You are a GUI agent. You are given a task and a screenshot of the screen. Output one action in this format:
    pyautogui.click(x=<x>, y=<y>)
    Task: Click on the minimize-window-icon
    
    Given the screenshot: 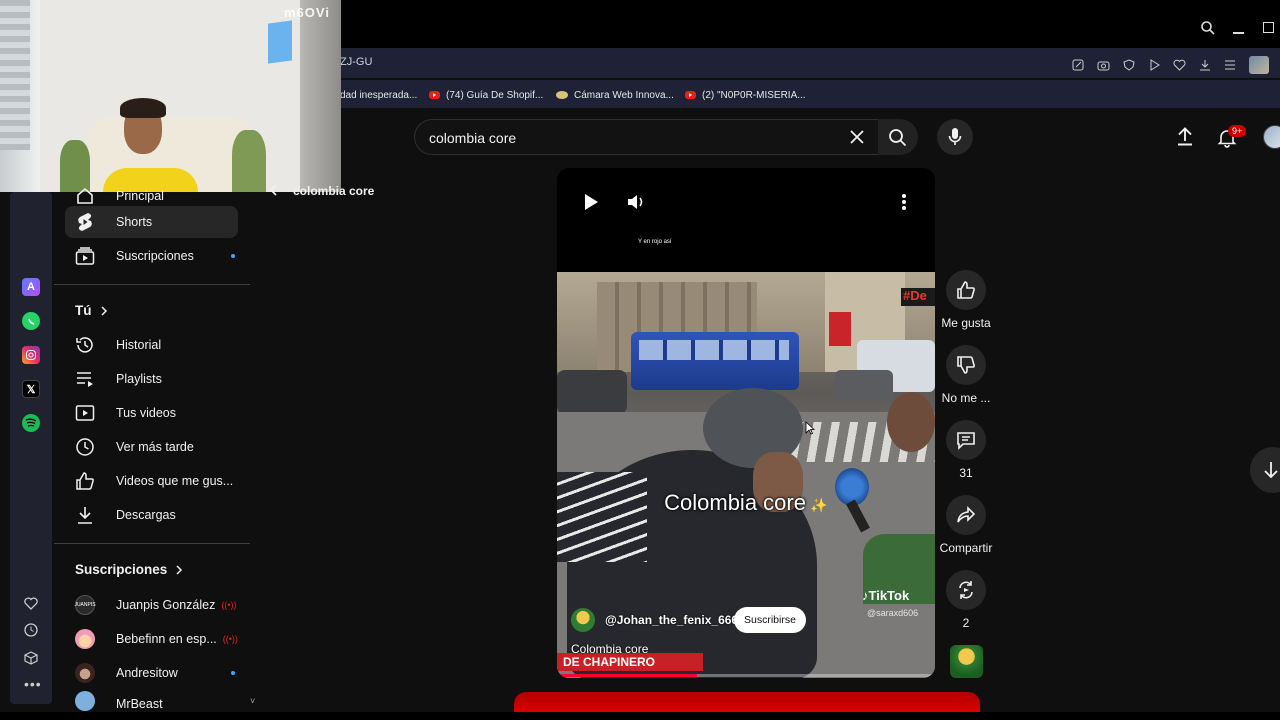 What is the action you would take?
    pyautogui.click(x=1238, y=33)
    